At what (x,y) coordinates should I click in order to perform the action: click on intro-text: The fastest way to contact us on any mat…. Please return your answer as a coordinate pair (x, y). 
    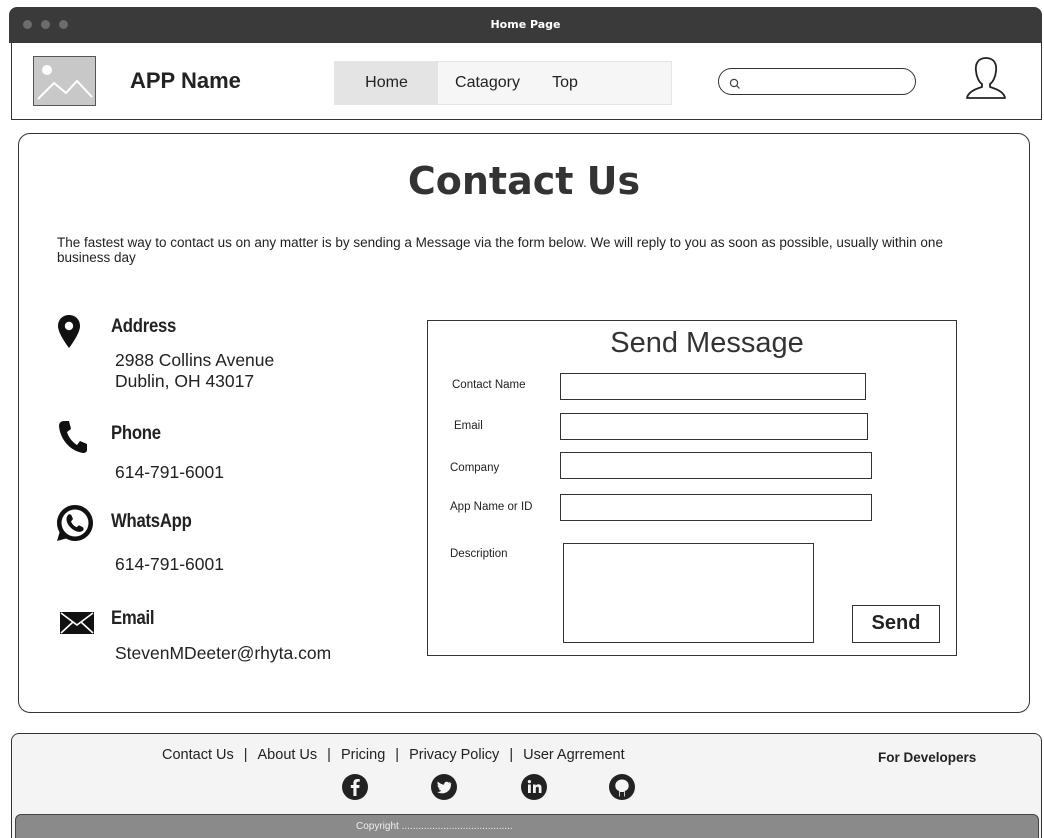
    Looking at the image, I should click on (500, 250).